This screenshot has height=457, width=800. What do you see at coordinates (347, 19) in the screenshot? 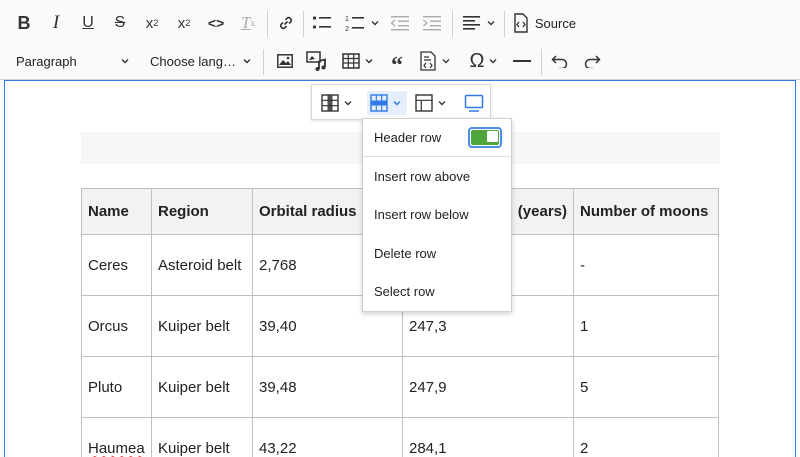
I see `svg-text: 1` at bounding box center [347, 19].